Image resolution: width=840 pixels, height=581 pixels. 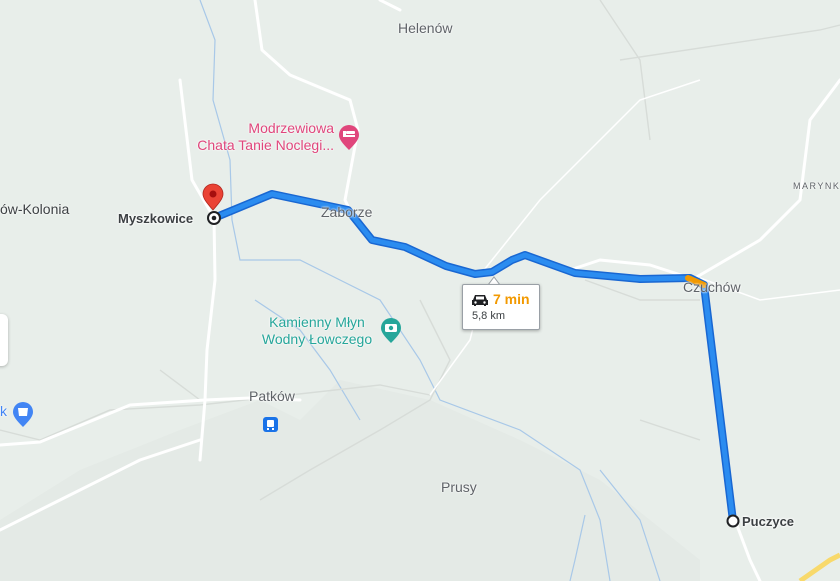 I want to click on route-info-callout: 7 min 5,8 km, so click(x=501, y=307).